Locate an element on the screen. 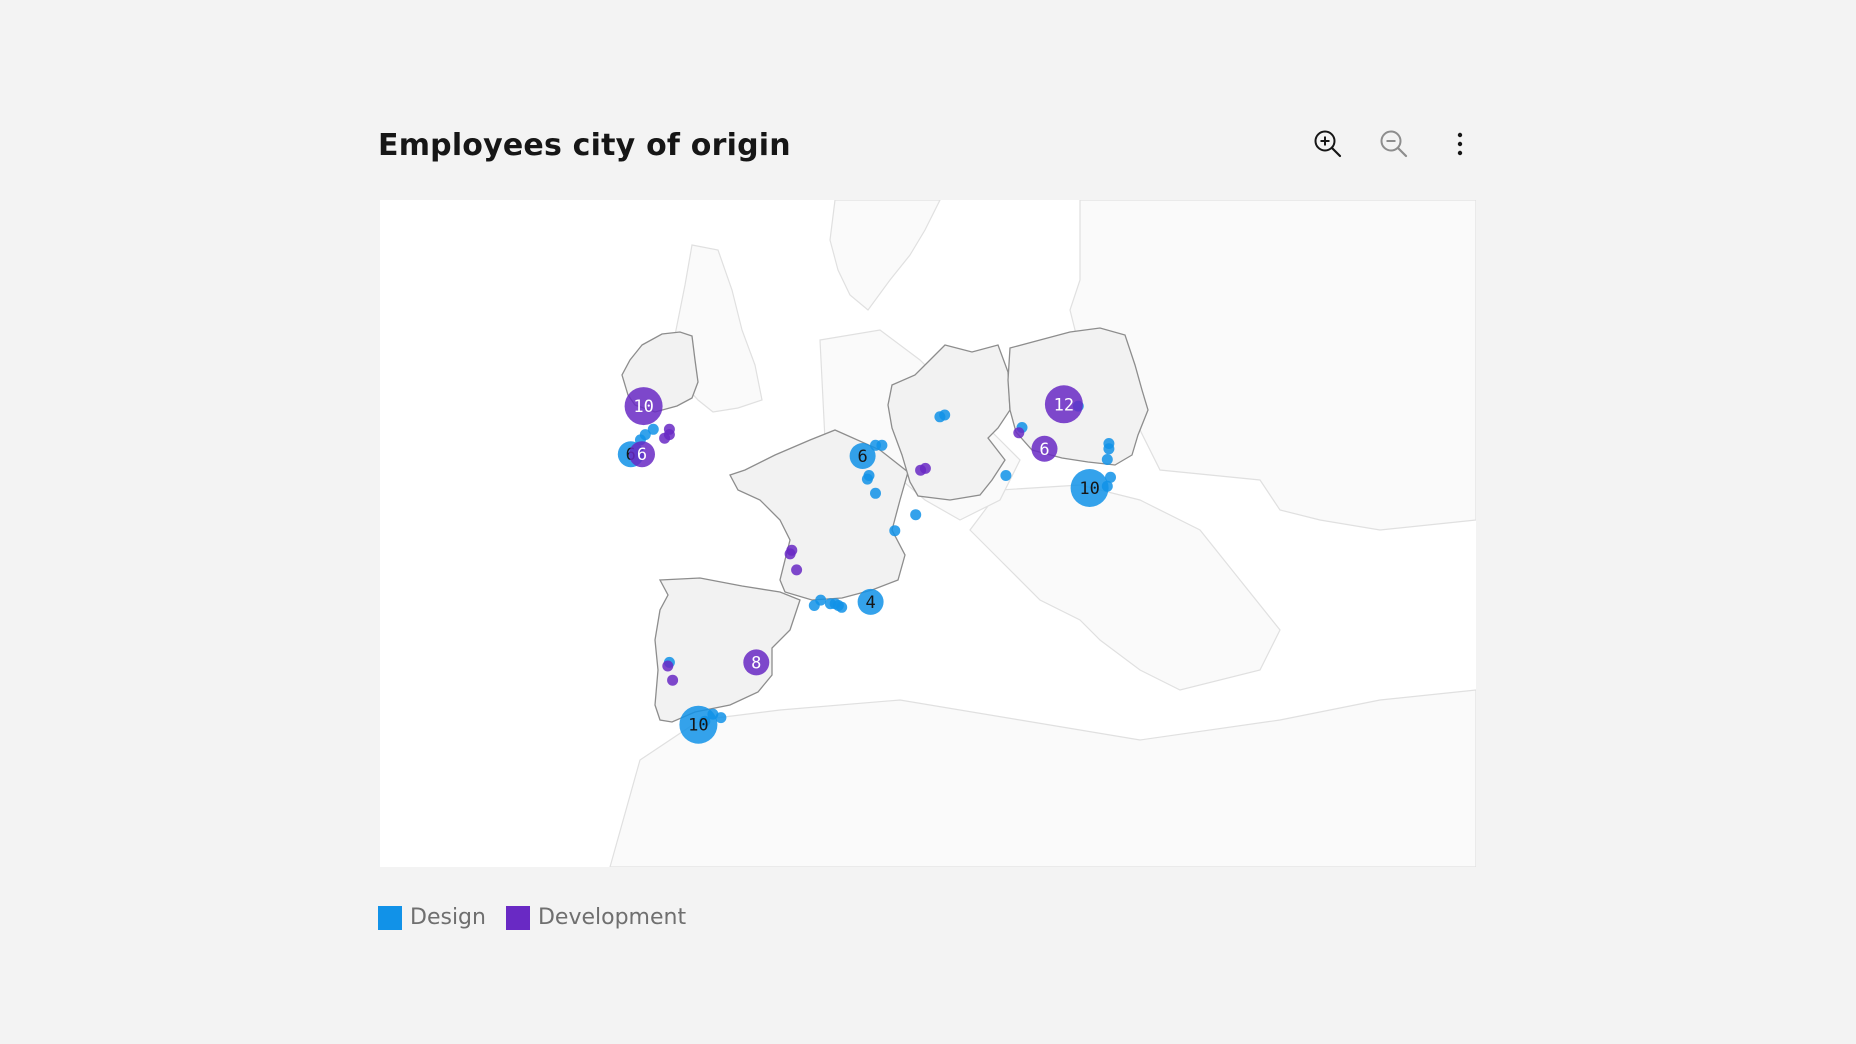 This screenshot has width=1856, height=1044. overflow-menu-vertical-icon is located at coordinates (1460, 144).